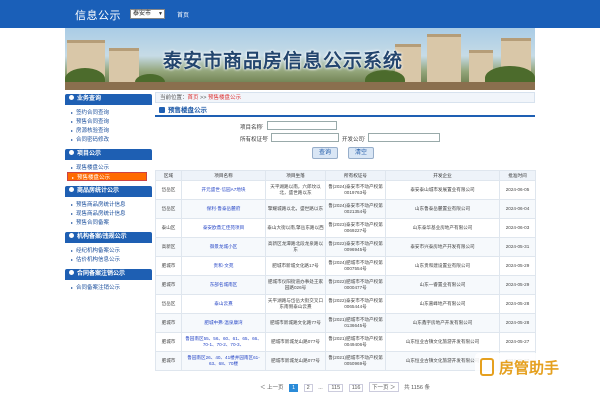 The image size is (600, 400). I want to click on cell-date: 2024-05-31, so click(517, 247).